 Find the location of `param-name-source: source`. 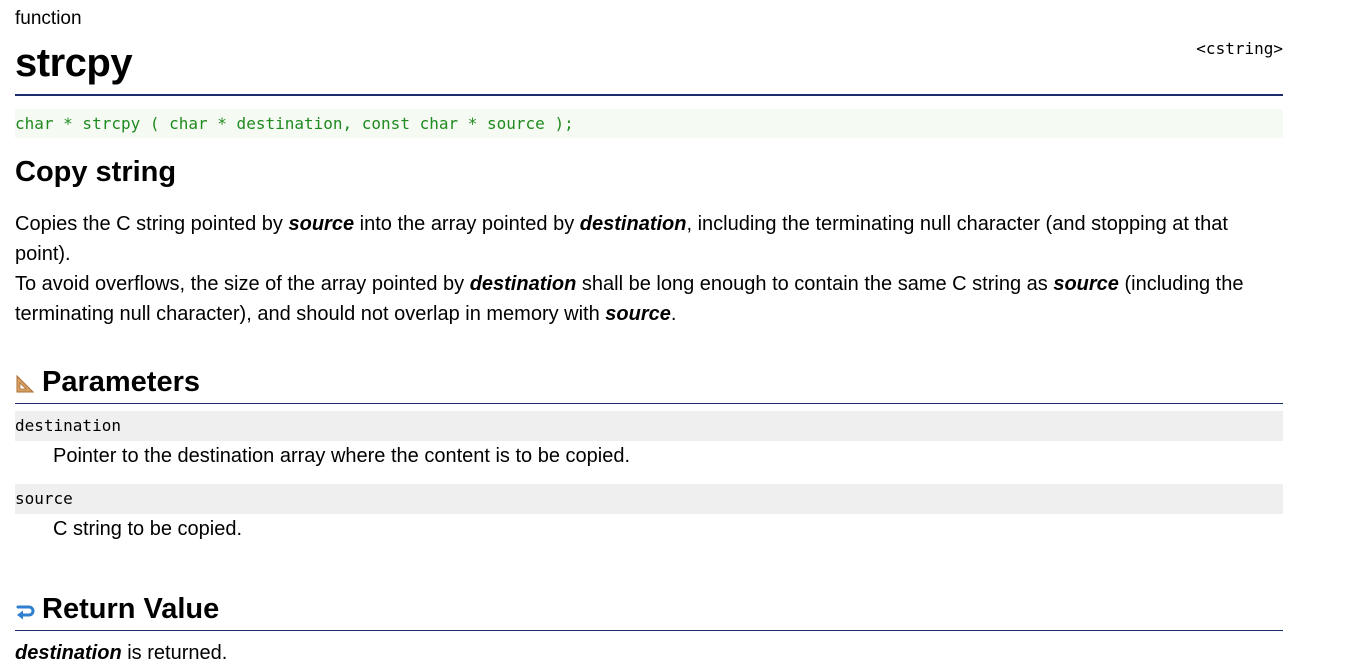

param-name-source: source is located at coordinates (649, 499).